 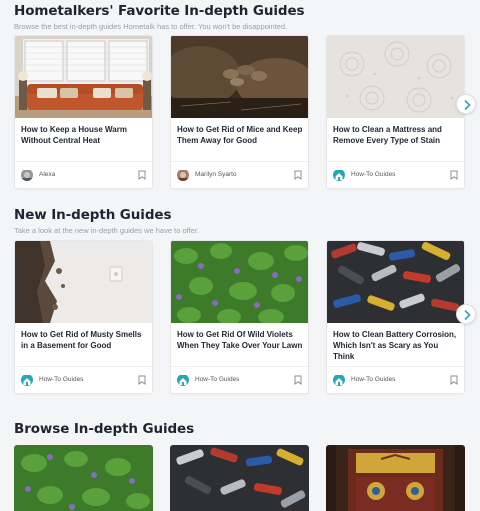 I want to click on favorites-title: Hometalkers' Favorite In-depth Guides, so click(x=159, y=11).